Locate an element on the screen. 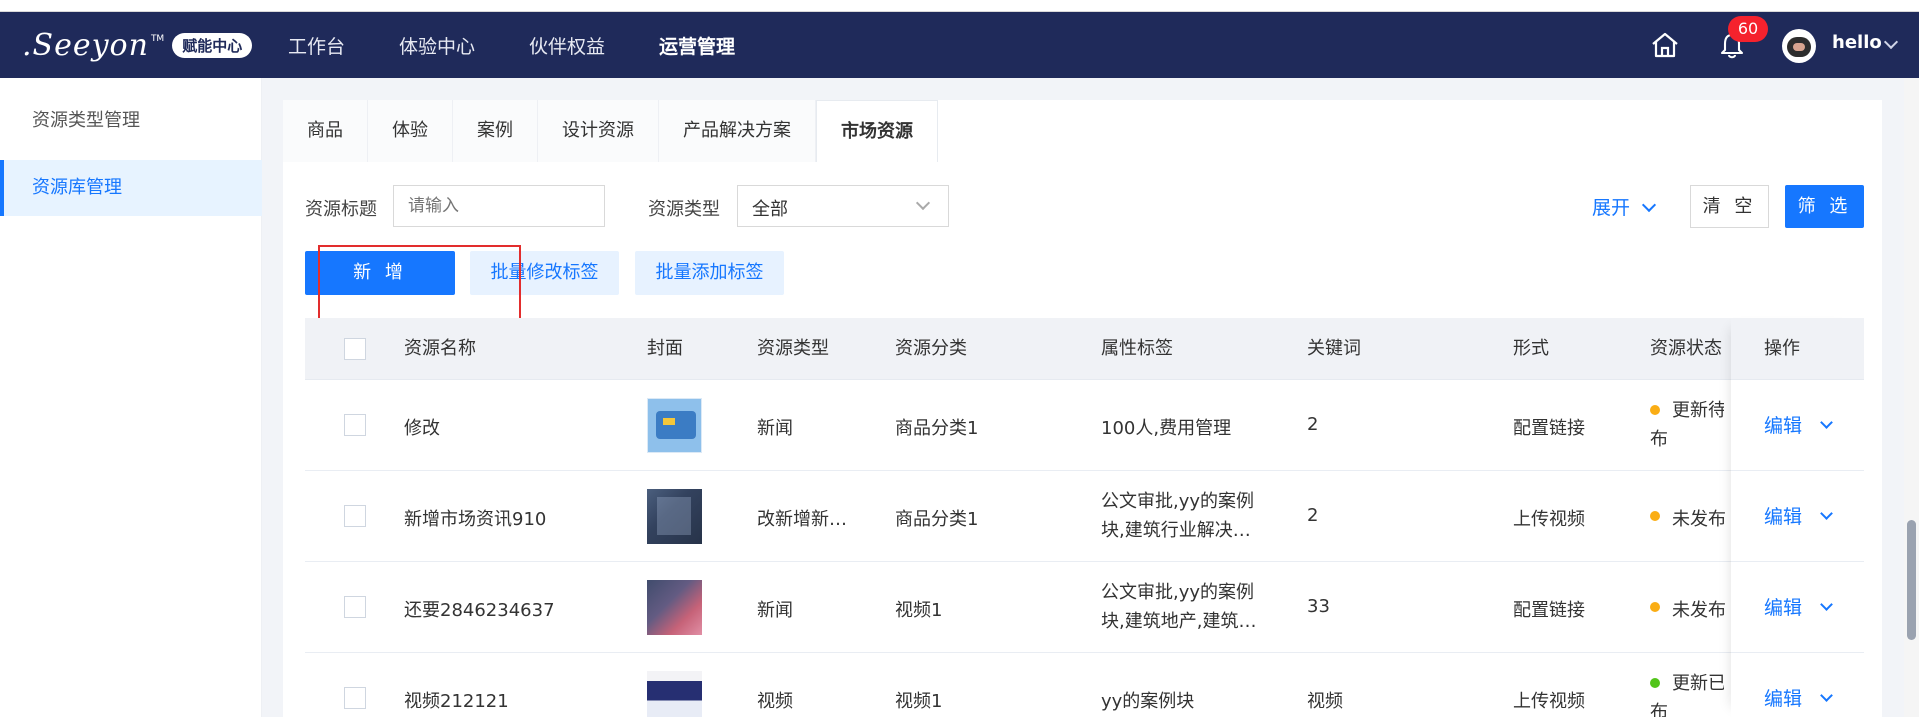  tab-experience: 体验 is located at coordinates (410, 131).